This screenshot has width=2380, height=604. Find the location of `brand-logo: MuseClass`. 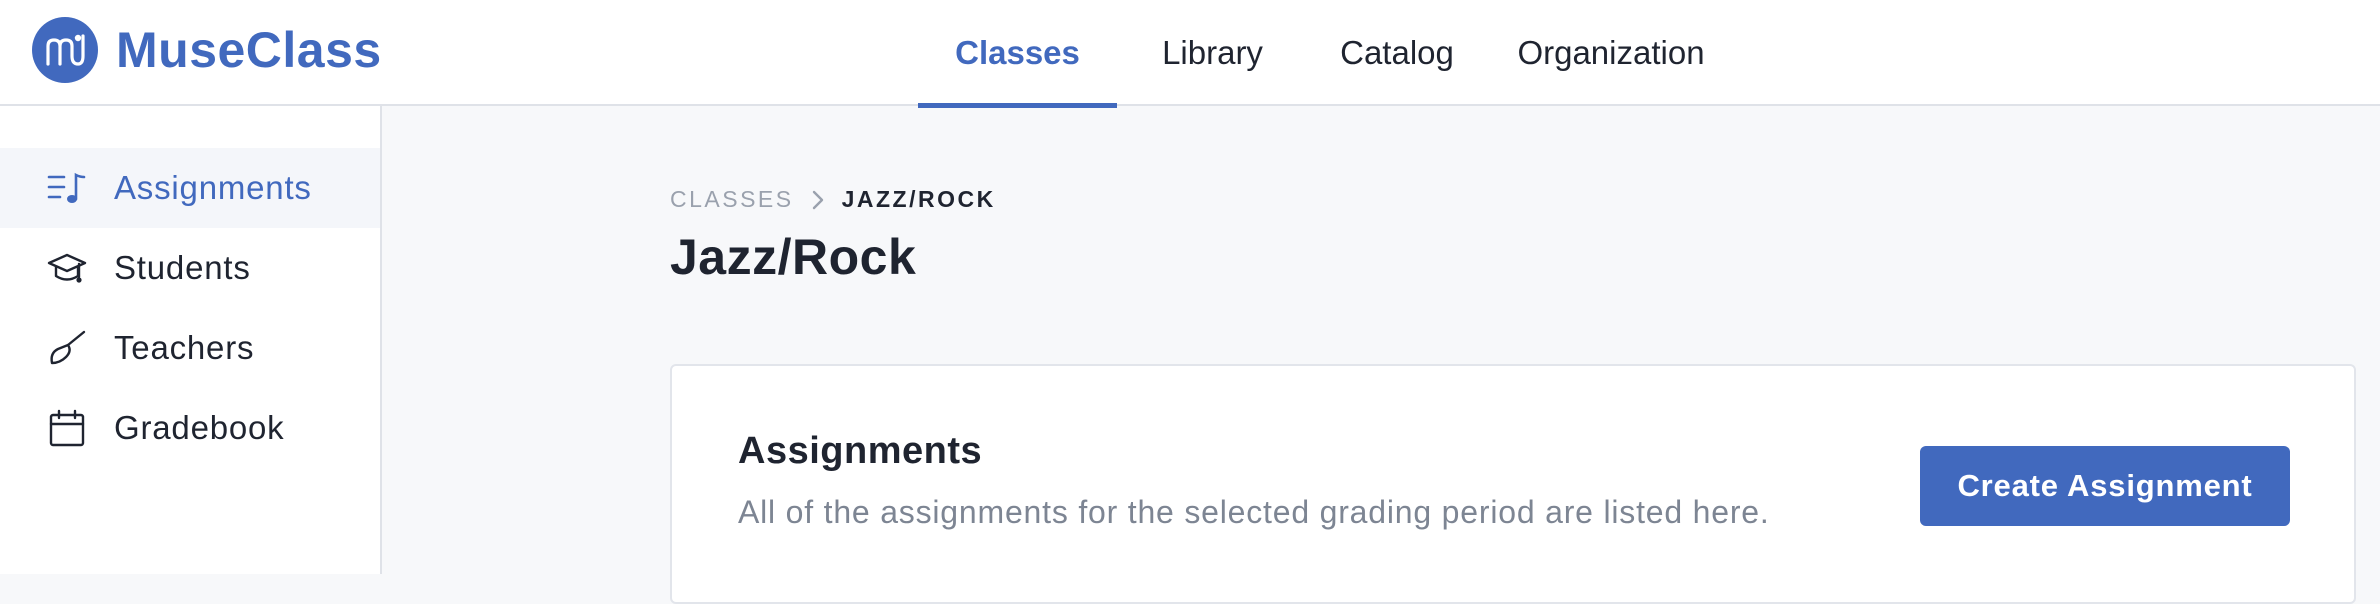

brand-logo: MuseClass is located at coordinates (207, 50).